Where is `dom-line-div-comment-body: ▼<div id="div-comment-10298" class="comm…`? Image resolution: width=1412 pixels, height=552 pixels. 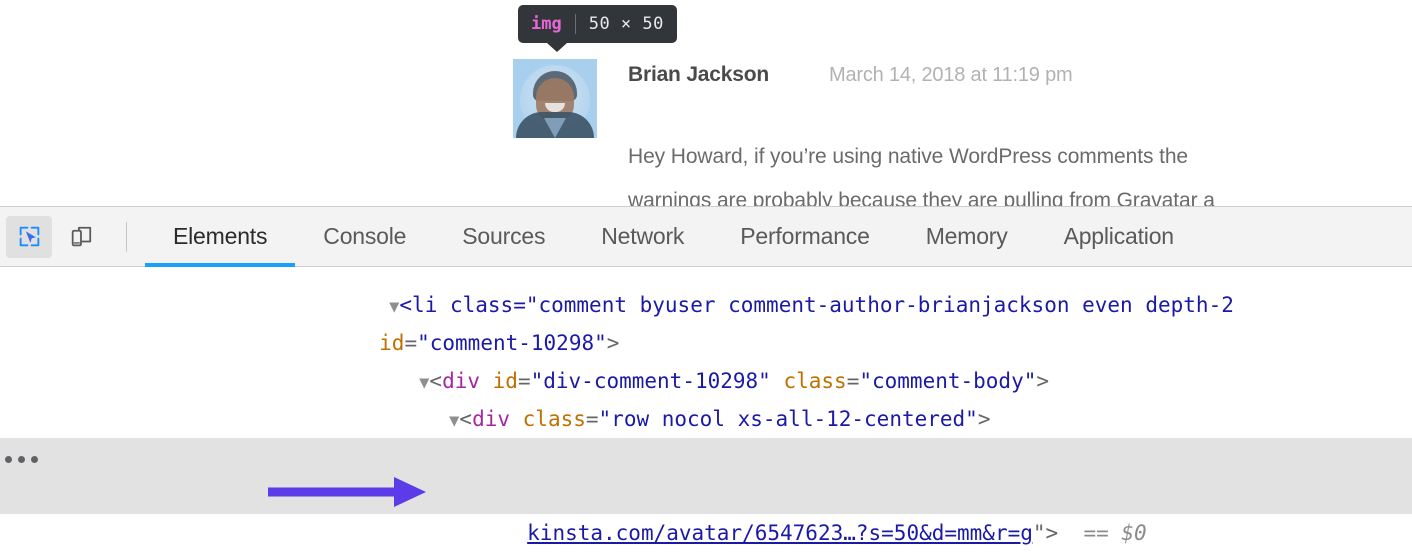
dom-line-div-comment-body: ▼<div id="div-comment-10298" class="comm… is located at coordinates (706, 358).